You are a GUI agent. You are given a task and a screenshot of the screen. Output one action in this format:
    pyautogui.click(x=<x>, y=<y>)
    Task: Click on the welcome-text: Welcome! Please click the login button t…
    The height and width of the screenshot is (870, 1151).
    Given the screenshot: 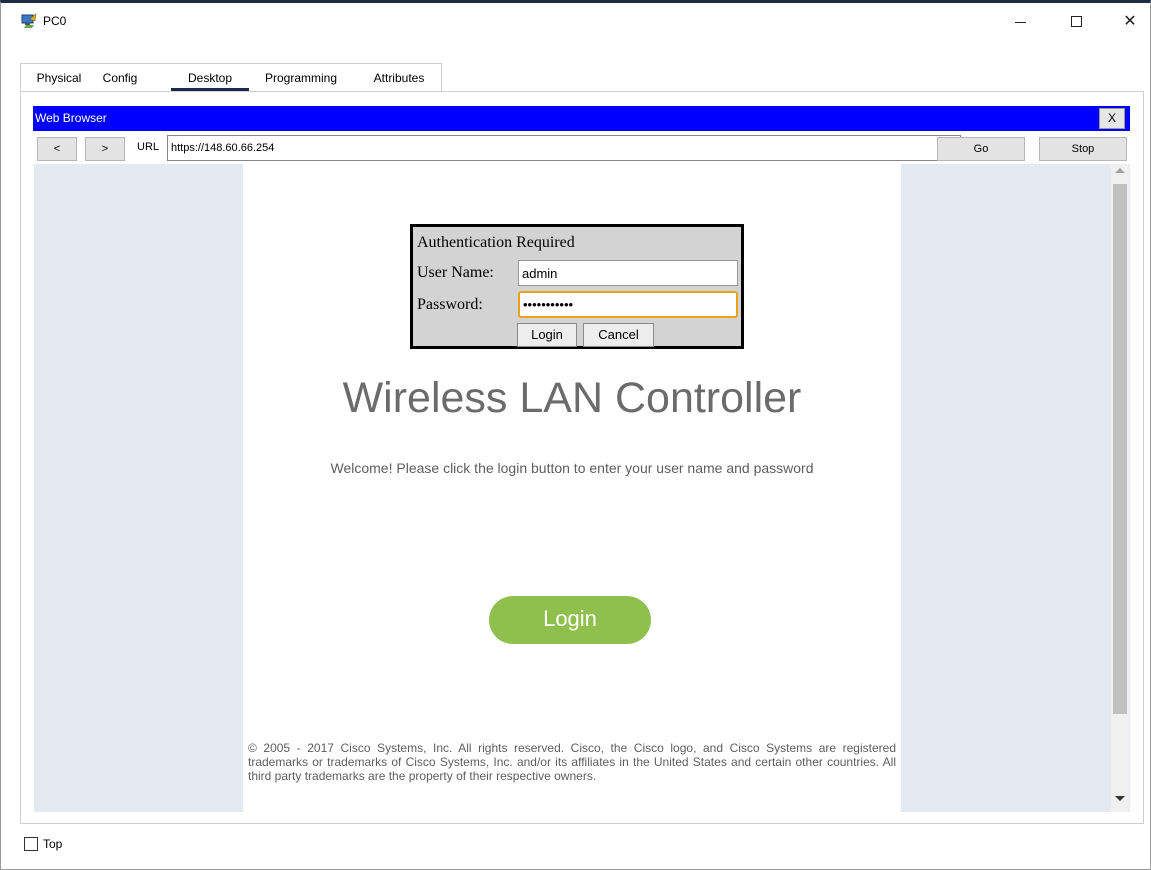 What is the action you would take?
    pyautogui.click(x=572, y=468)
    